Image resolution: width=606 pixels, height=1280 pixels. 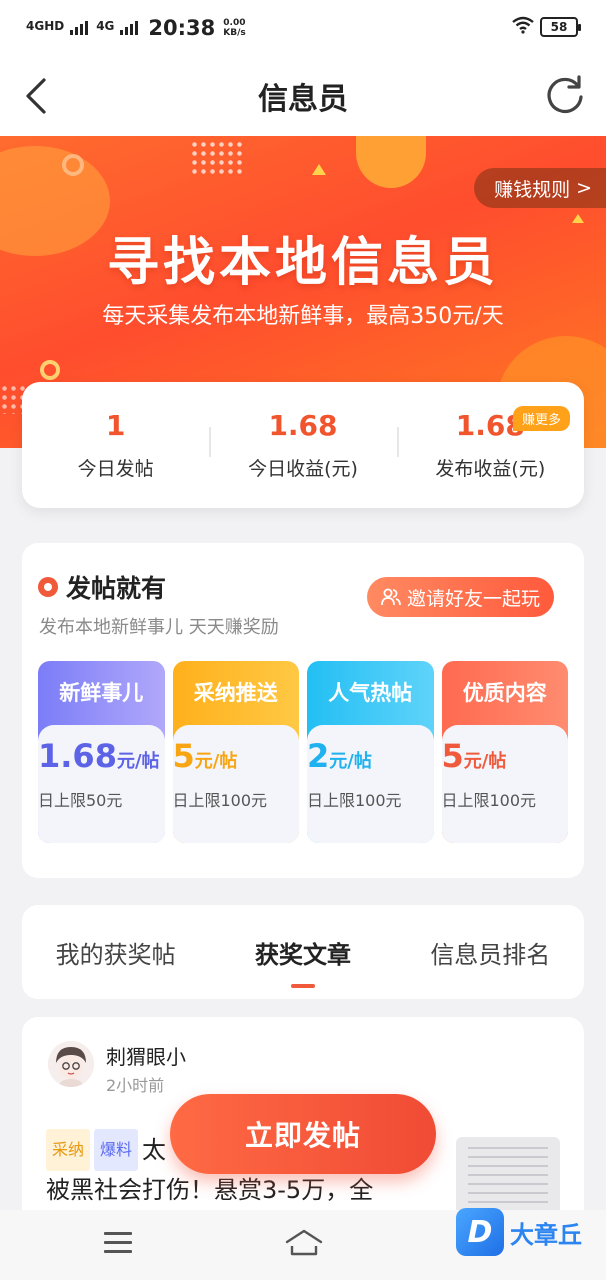 What do you see at coordinates (319, 169) in the screenshot?
I see `decor-triangle` at bounding box center [319, 169].